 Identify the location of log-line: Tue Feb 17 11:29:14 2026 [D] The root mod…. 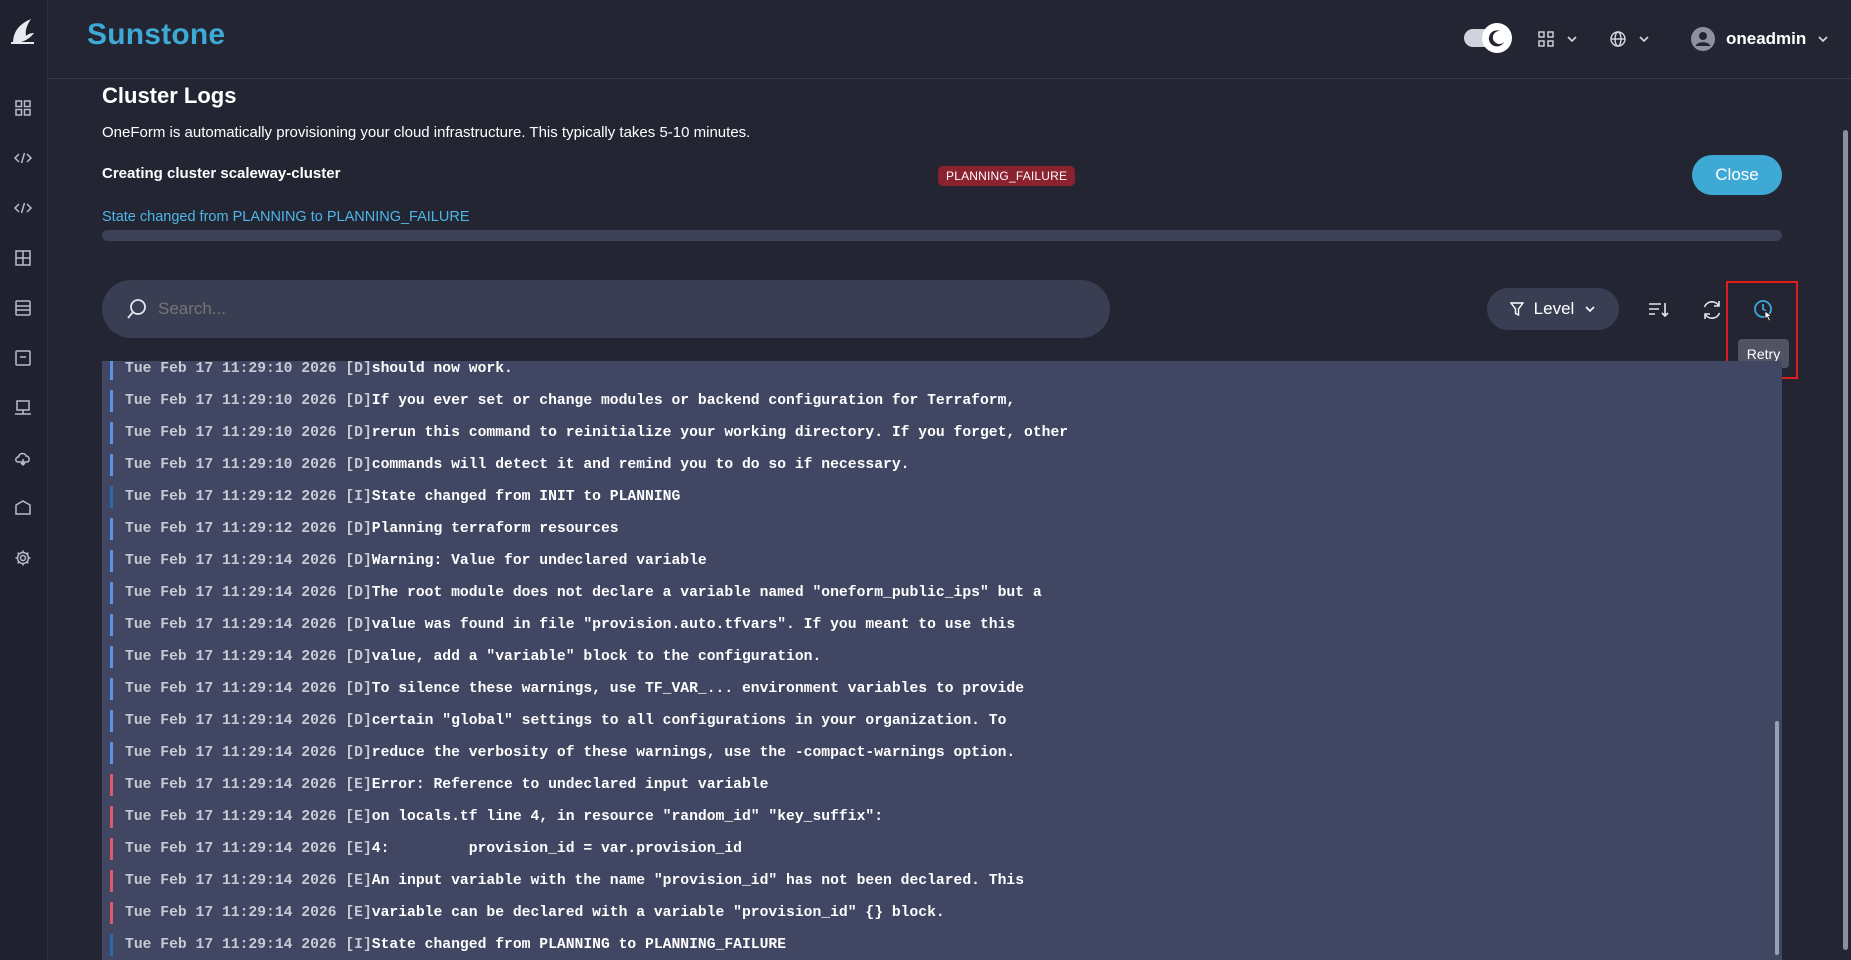
(576, 593).